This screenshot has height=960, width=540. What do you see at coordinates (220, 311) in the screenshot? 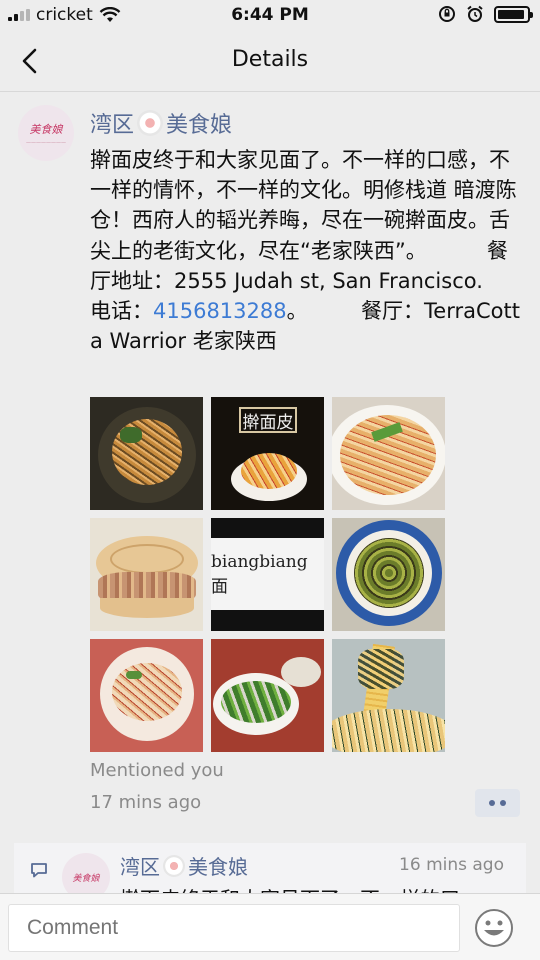
I see `phone-link: 4156813288` at bounding box center [220, 311].